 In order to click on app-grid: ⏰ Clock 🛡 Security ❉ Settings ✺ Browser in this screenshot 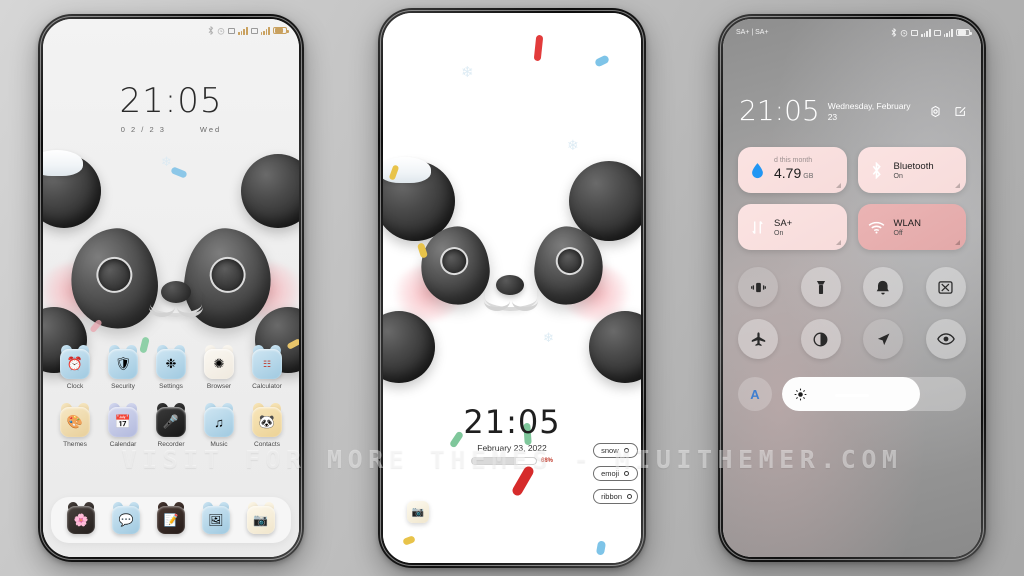, I will do `click(171, 407)`.